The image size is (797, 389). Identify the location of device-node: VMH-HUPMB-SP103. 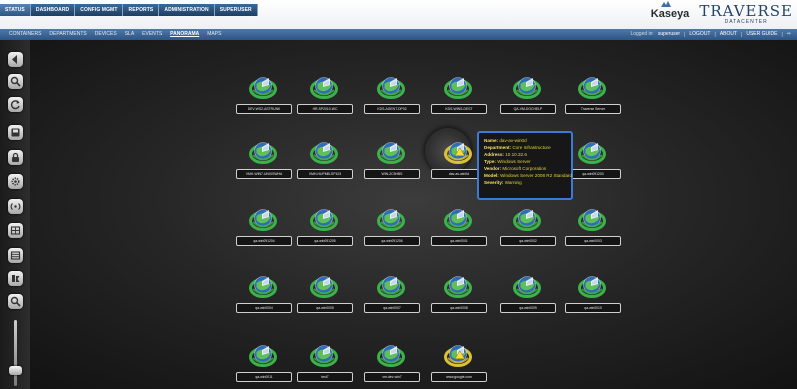
(324, 162).